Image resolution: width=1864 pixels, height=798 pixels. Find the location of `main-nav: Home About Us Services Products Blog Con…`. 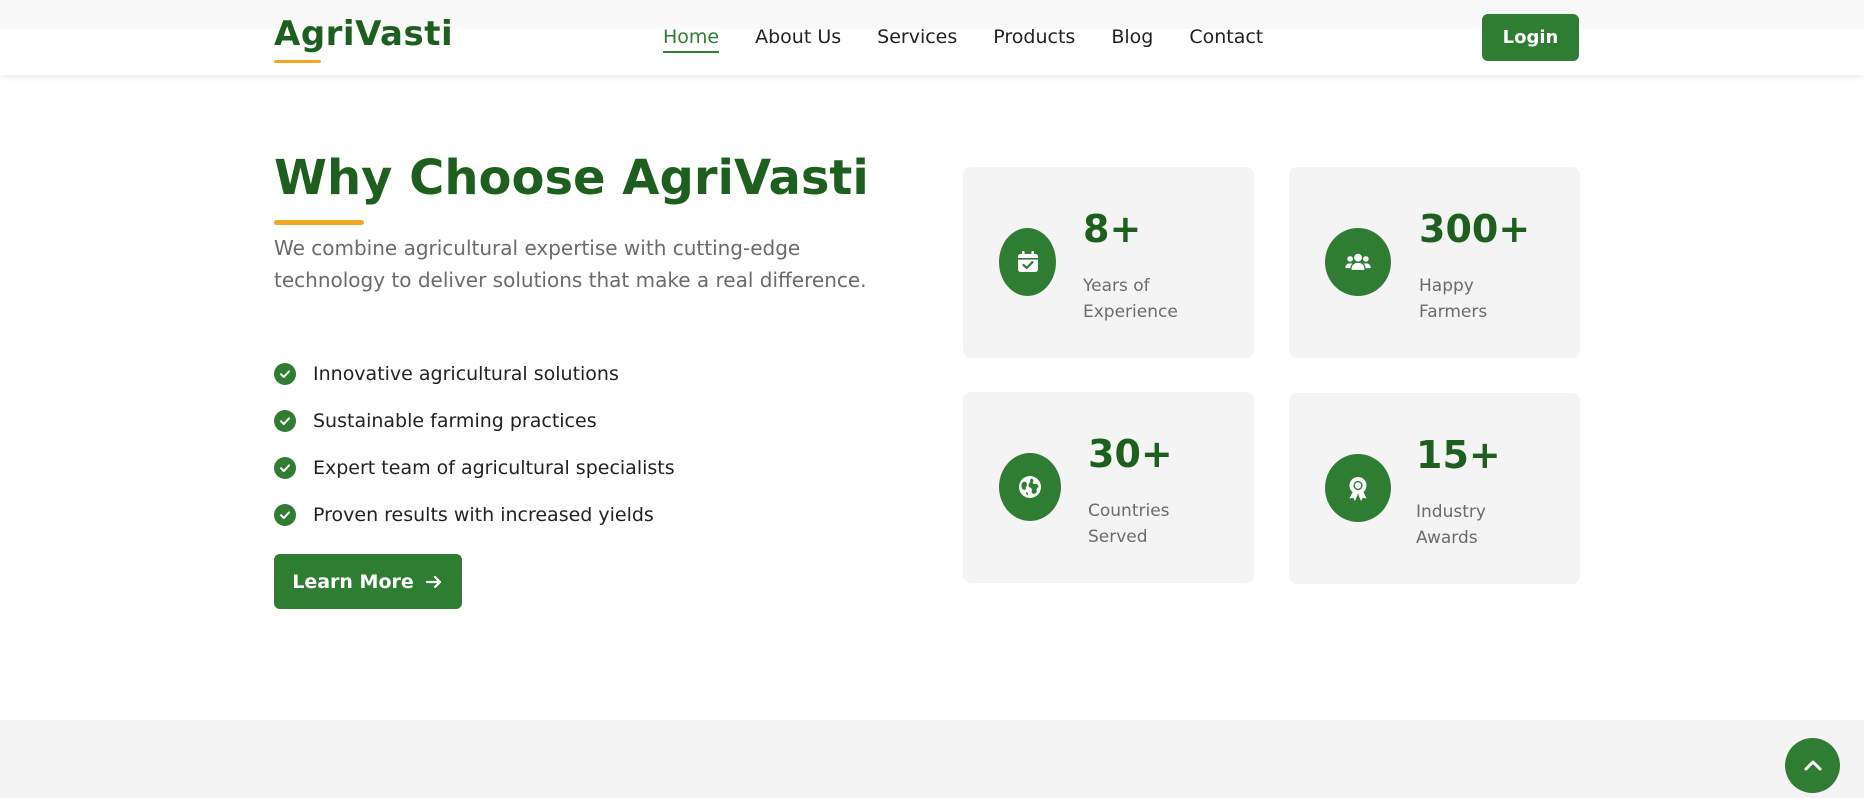

main-nav: Home About Us Services Products Blog Con… is located at coordinates (981, 39).